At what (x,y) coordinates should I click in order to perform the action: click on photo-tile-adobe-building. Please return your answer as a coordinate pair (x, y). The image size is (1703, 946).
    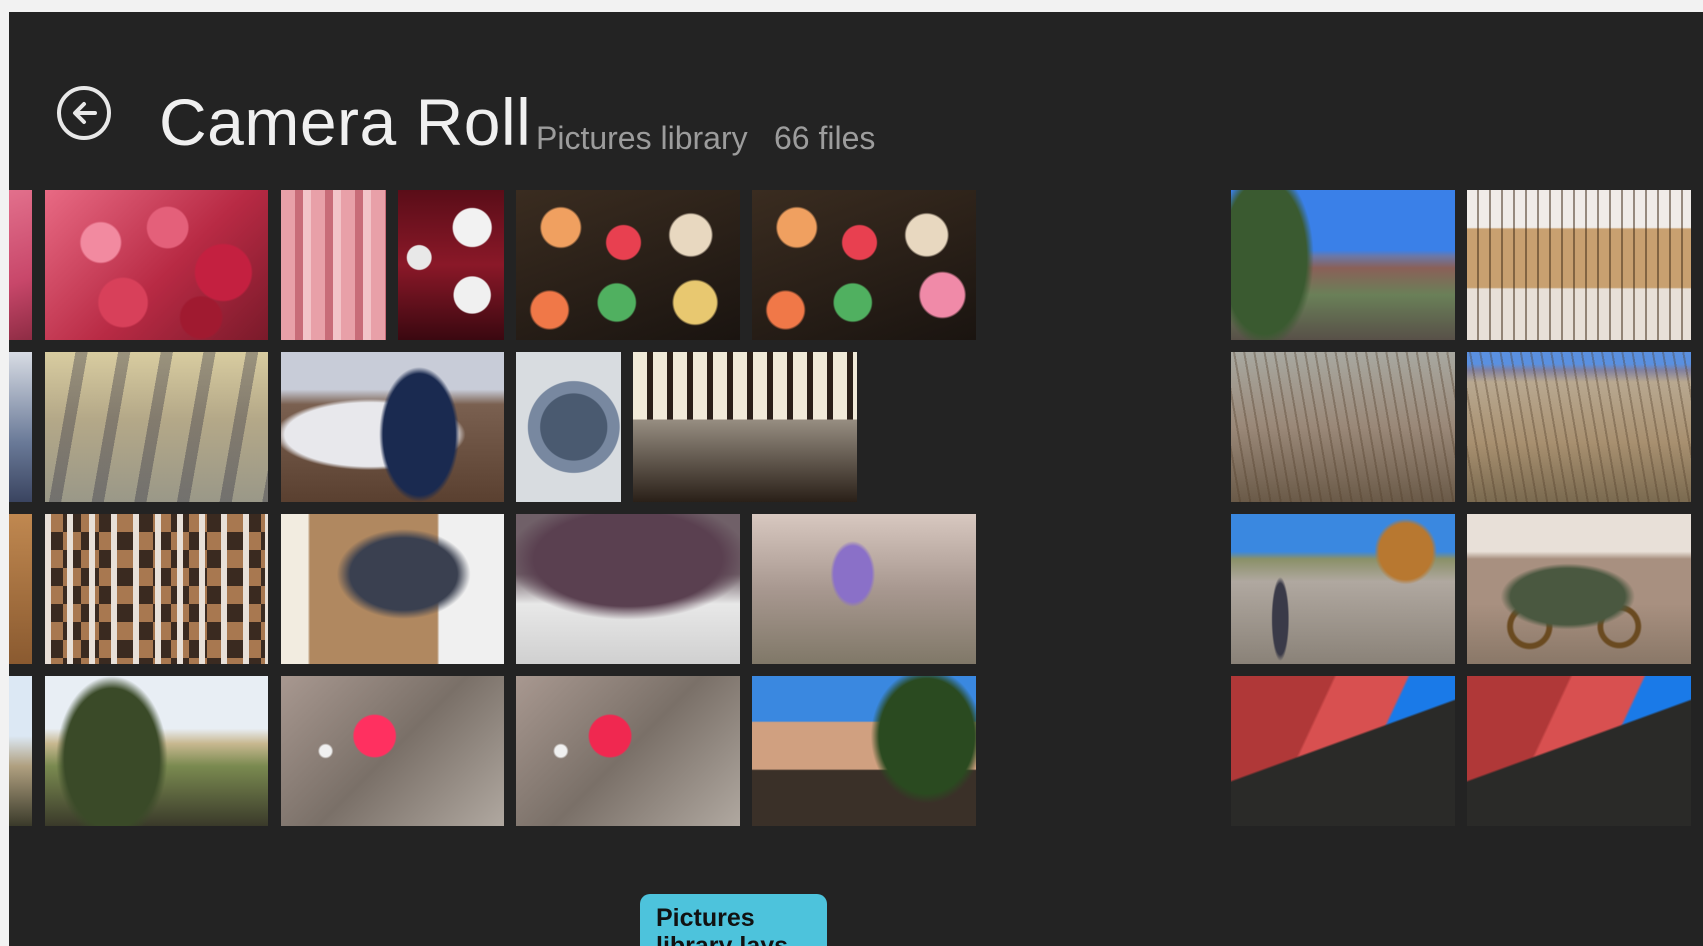
    Looking at the image, I should click on (1579, 265).